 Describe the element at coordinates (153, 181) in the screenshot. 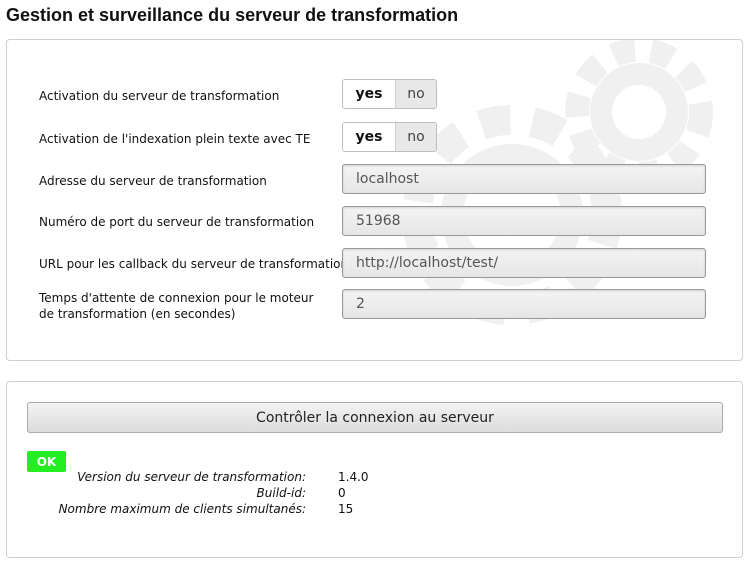

I see `server-address-label: Adresse du serveur de transformation` at that location.